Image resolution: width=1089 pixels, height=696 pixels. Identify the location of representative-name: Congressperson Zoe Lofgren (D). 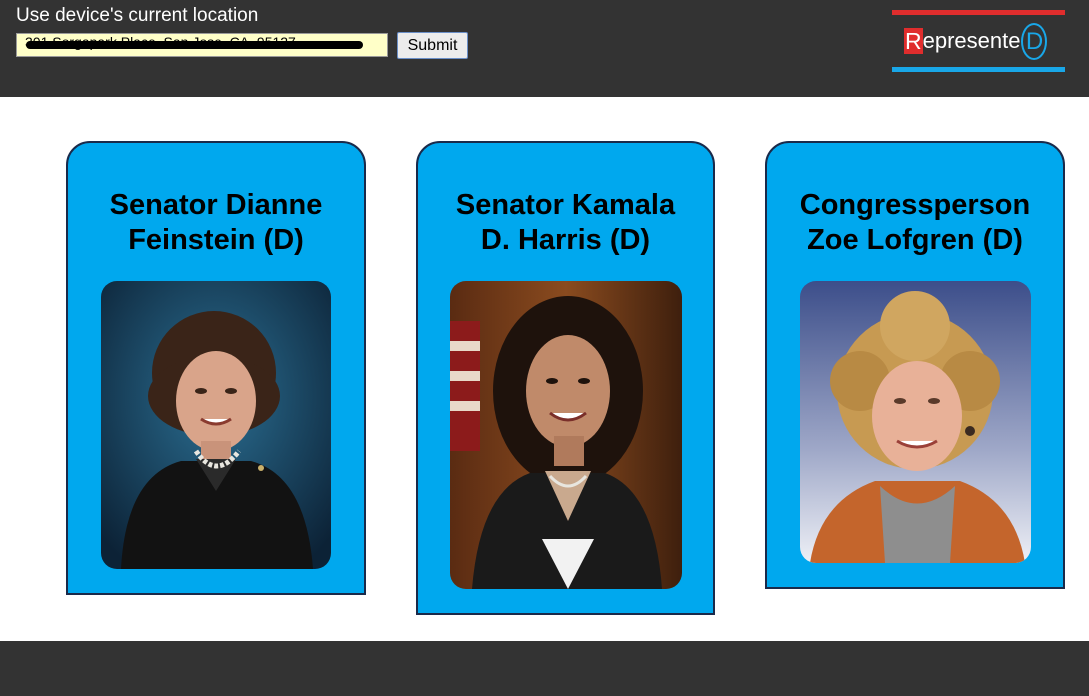
(915, 222).